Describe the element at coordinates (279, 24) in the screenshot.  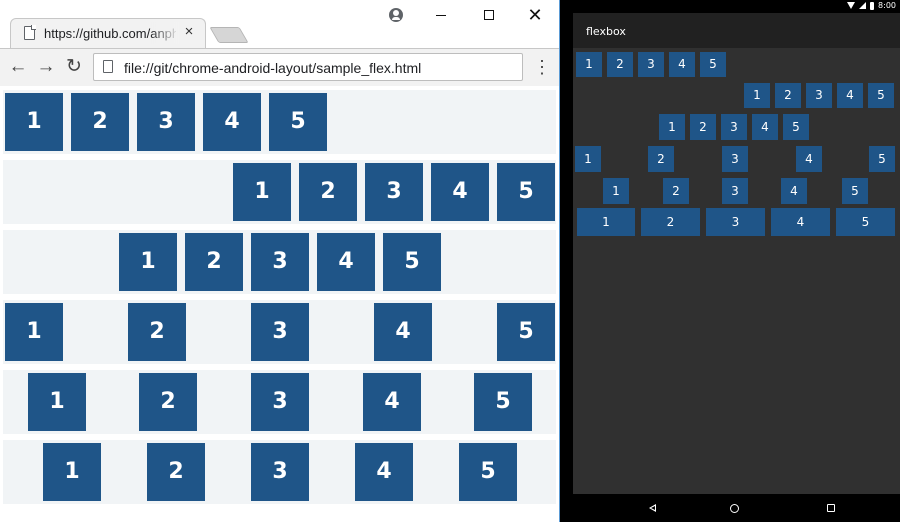
I see `title-bar: https://github.com/anphanorton × ✕` at that location.